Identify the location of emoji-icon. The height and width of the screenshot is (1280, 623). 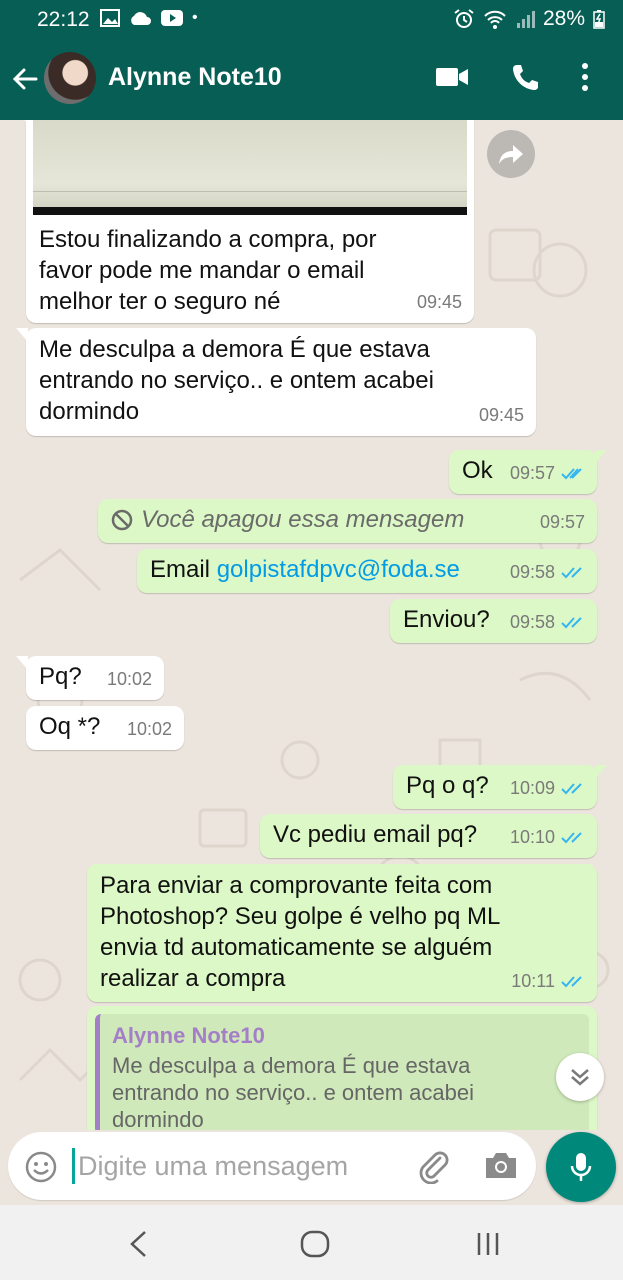
(41, 1167).